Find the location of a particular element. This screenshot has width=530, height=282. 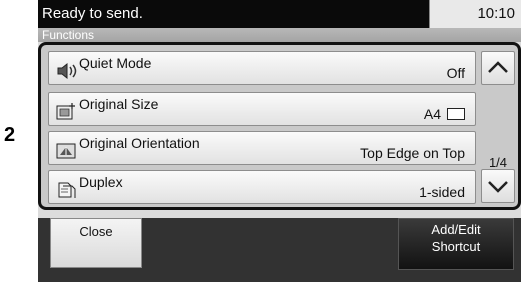

duplex-icon is located at coordinates (67, 190).